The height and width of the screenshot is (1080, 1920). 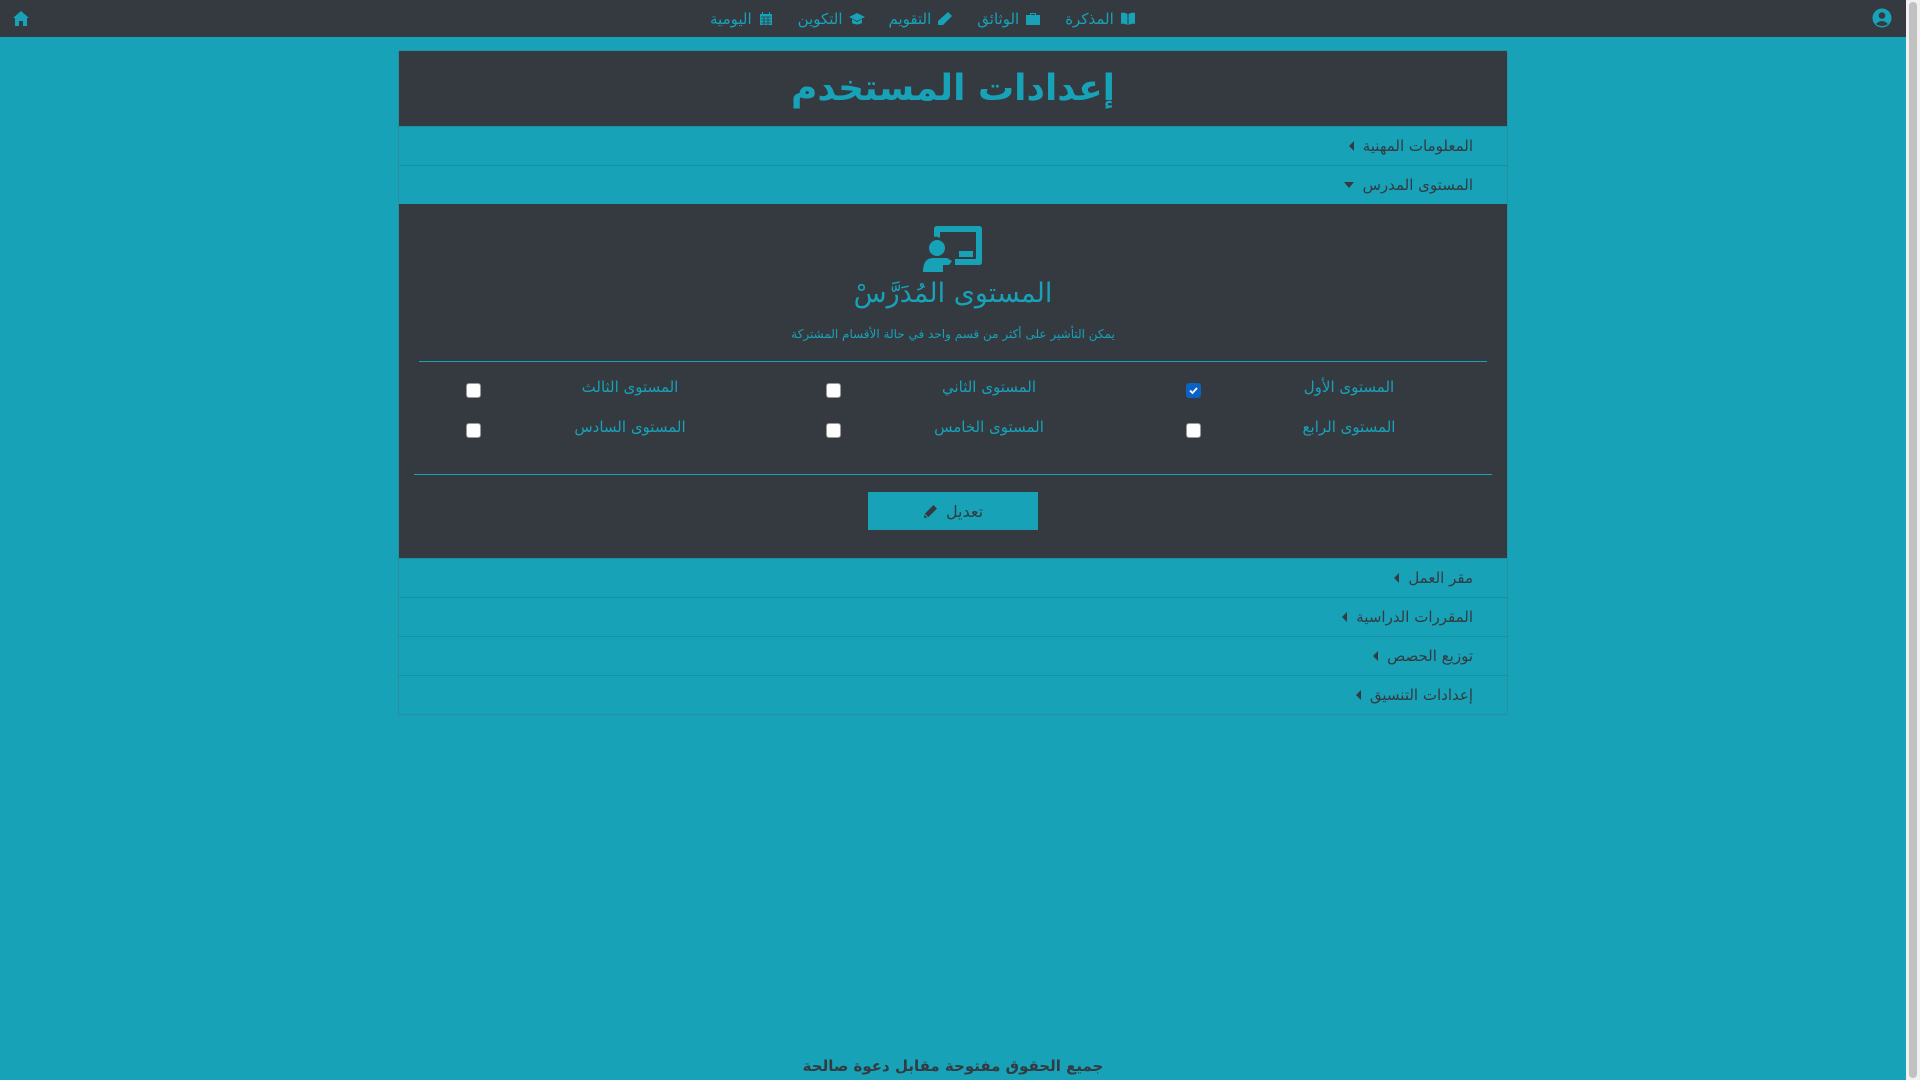 I want to click on nav-item-documents: الوثائق, so click(x=1009, y=19).